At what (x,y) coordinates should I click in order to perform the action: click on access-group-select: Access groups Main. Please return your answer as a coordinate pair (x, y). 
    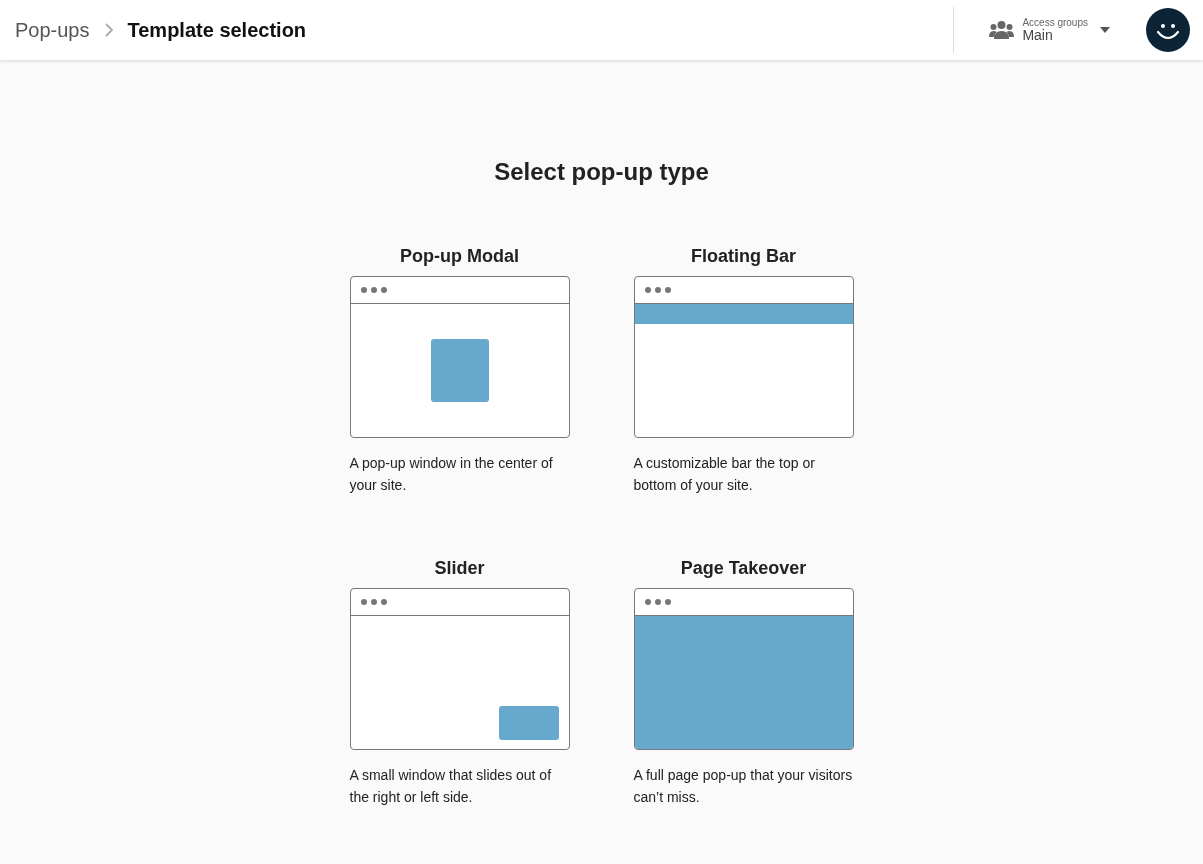
    Looking at the image, I should click on (1066, 30).